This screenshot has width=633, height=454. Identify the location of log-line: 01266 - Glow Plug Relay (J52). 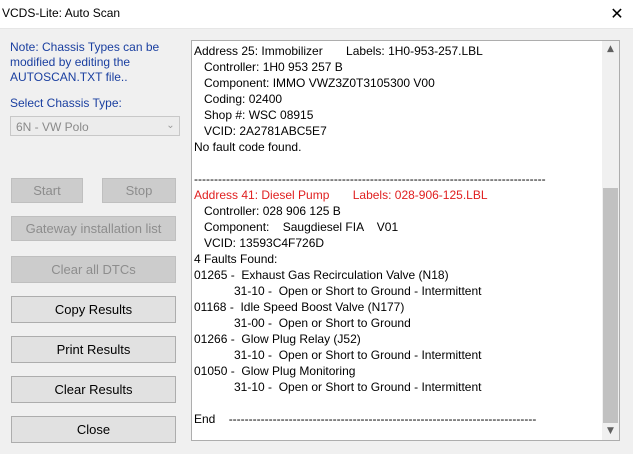
(277, 339).